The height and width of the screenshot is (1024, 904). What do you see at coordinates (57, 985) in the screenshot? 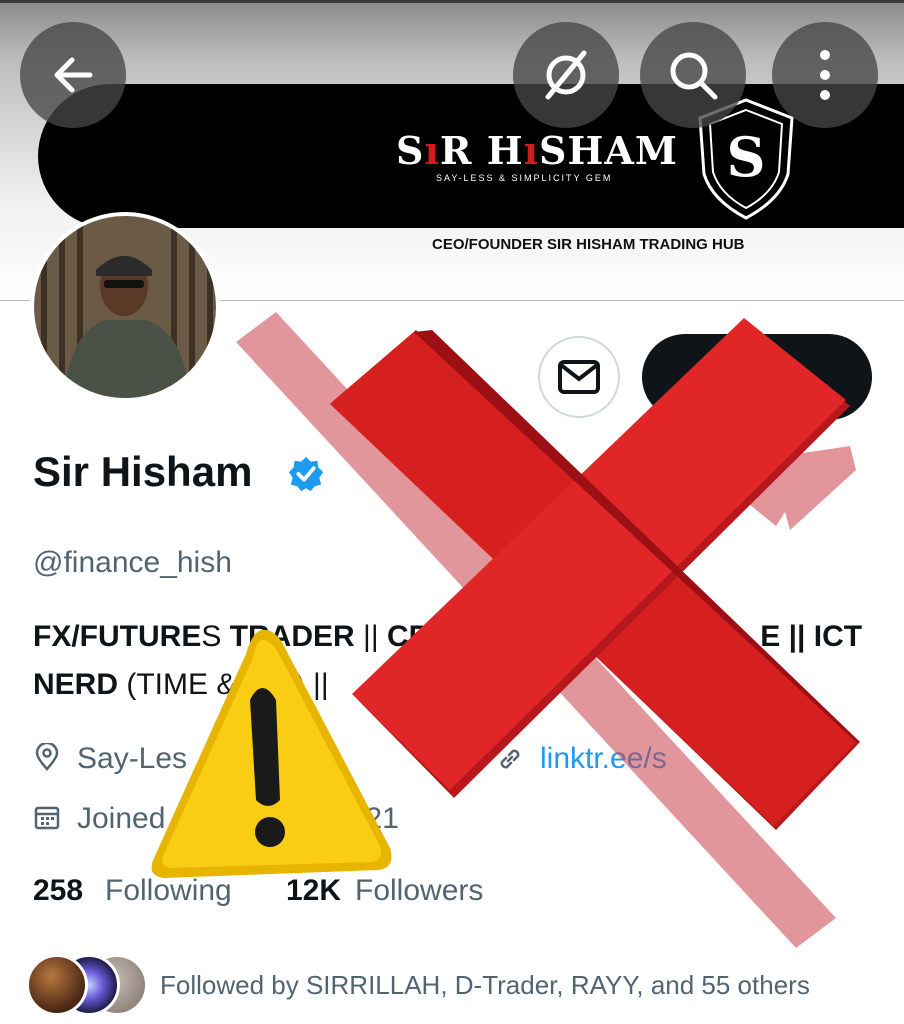
I see `follower-avatar` at bounding box center [57, 985].